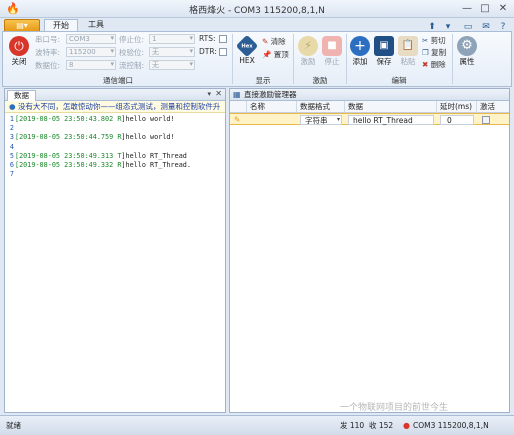 The image size is (514, 435). Describe the element at coordinates (320, 80) in the screenshot. I see `group-excite-label: 激励` at that location.